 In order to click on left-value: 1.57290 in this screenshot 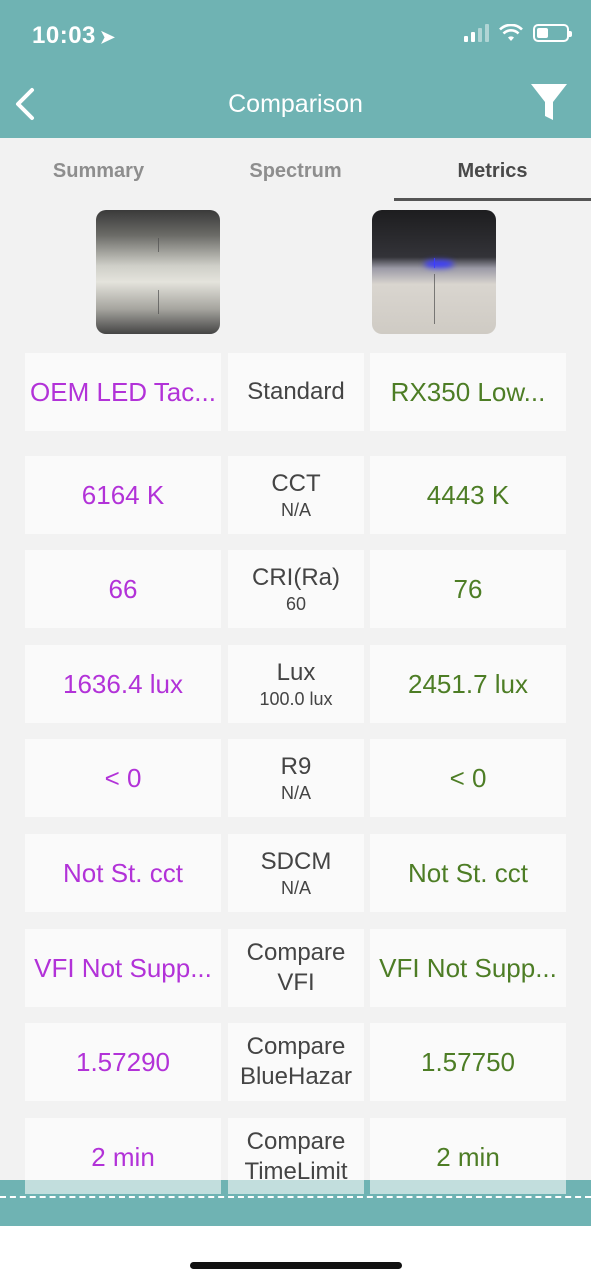, I will do `click(123, 1061)`.